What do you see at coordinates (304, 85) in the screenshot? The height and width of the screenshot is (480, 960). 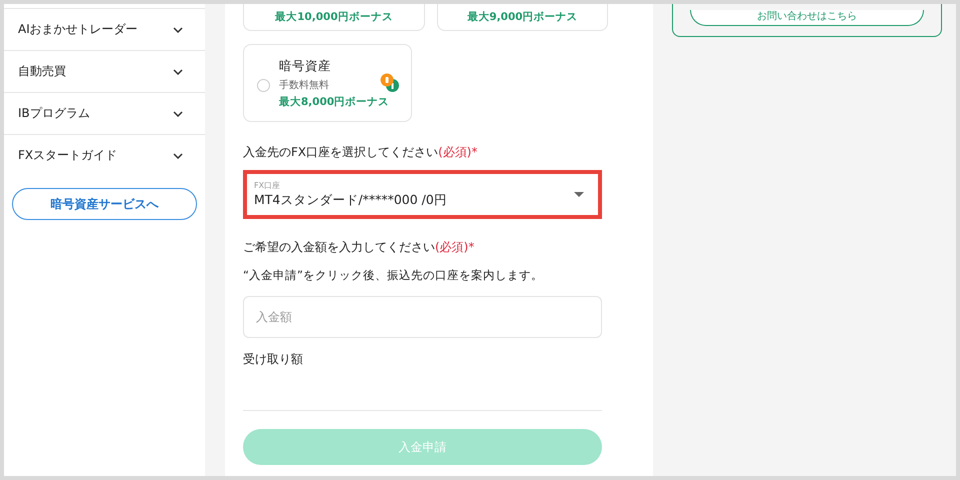 I see `fee-text: 手数料無料` at bounding box center [304, 85].